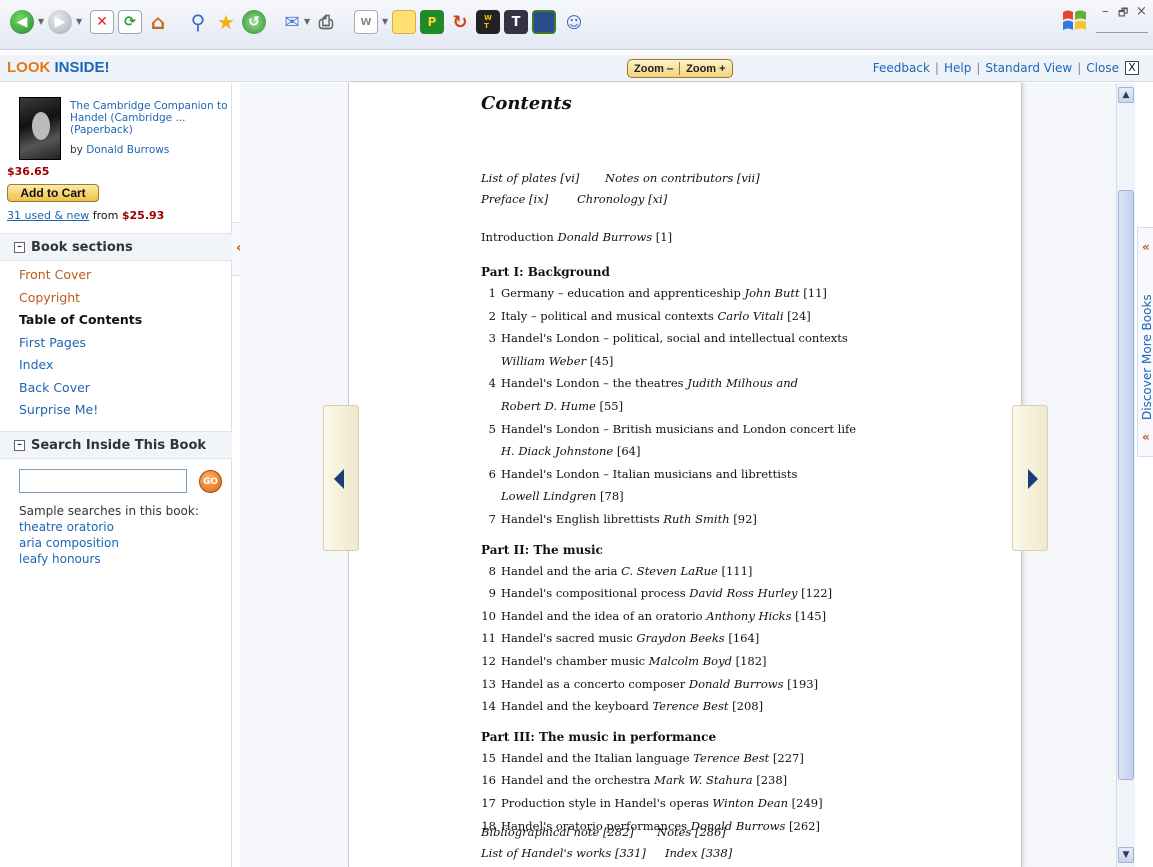  Describe the element at coordinates (569, 638) in the screenshot. I see `entry-title: Handel's sacred music` at that location.